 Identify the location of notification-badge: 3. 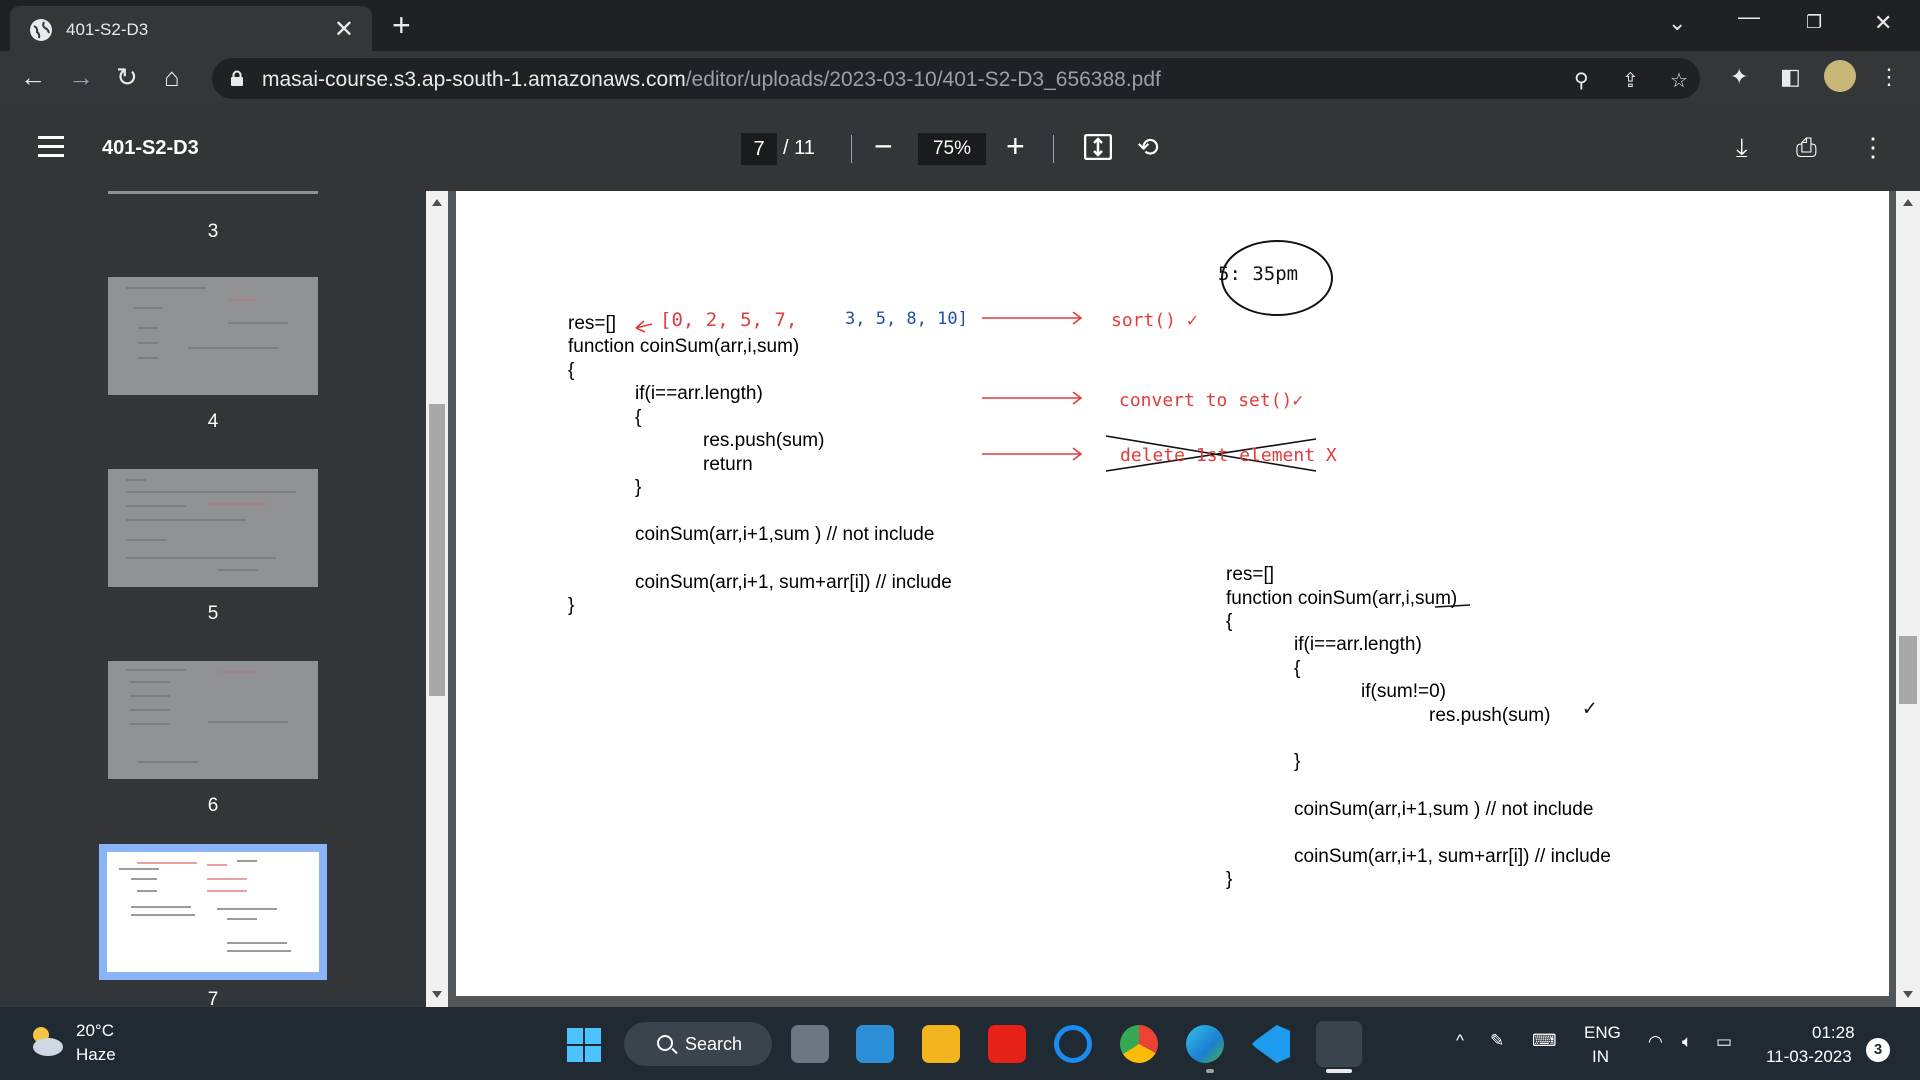
(1878, 1050).